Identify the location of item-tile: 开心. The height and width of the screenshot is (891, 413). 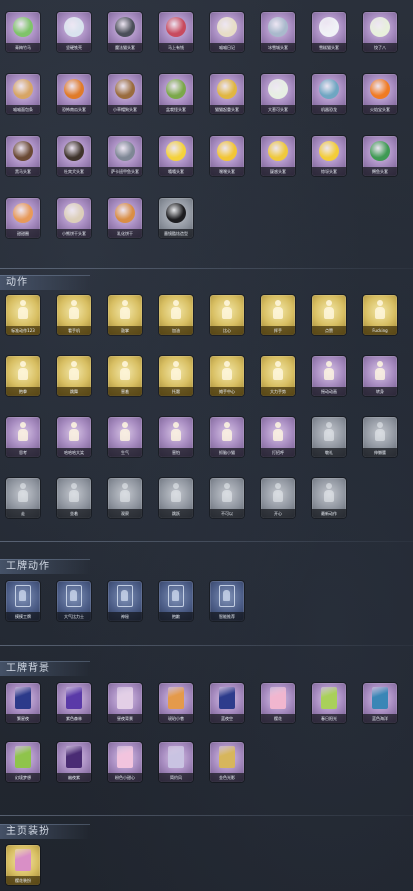
(278, 498).